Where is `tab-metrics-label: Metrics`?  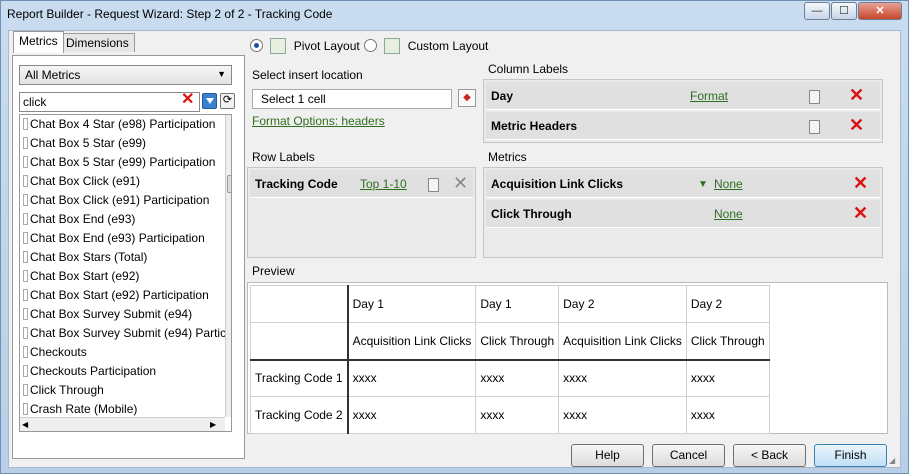 tab-metrics-label: Metrics is located at coordinates (38, 41).